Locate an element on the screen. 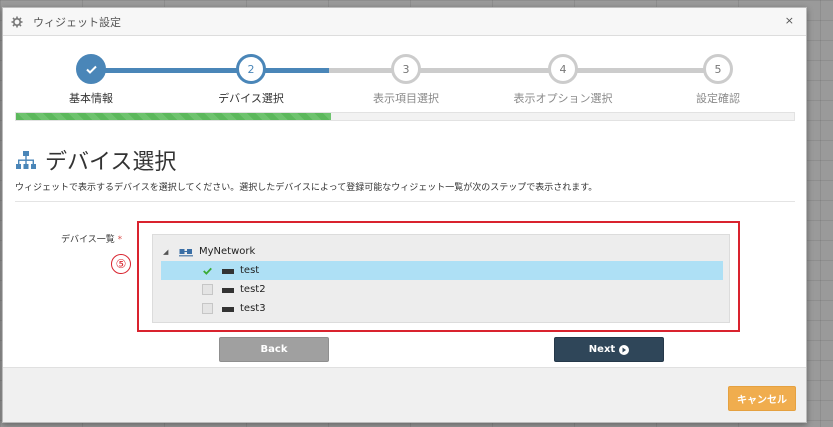 This screenshot has width=833, height=427. close-icon: × is located at coordinates (789, 20).